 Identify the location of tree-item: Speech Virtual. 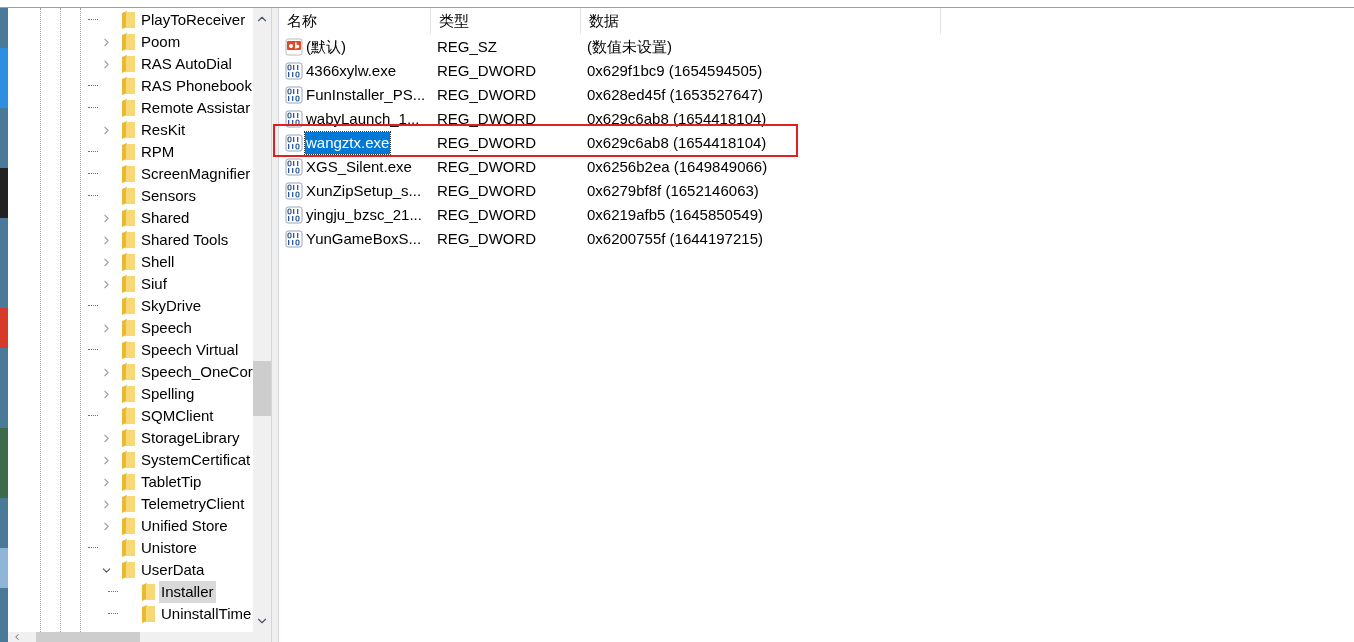
(190, 350).